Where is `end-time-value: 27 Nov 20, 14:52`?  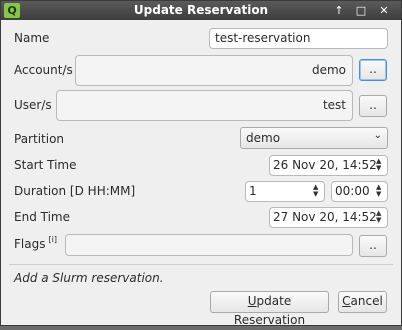 end-time-value: 27 Nov 20, 14:52 is located at coordinates (325, 217).